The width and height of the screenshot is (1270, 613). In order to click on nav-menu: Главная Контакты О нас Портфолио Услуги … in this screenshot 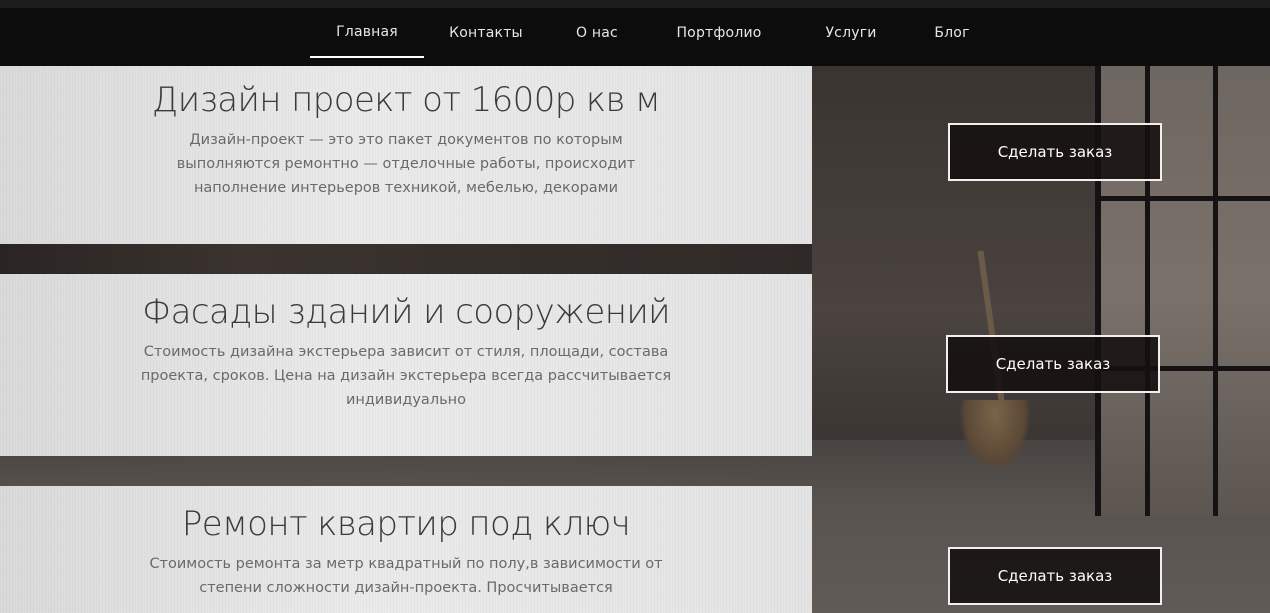, I will do `click(652, 37)`.